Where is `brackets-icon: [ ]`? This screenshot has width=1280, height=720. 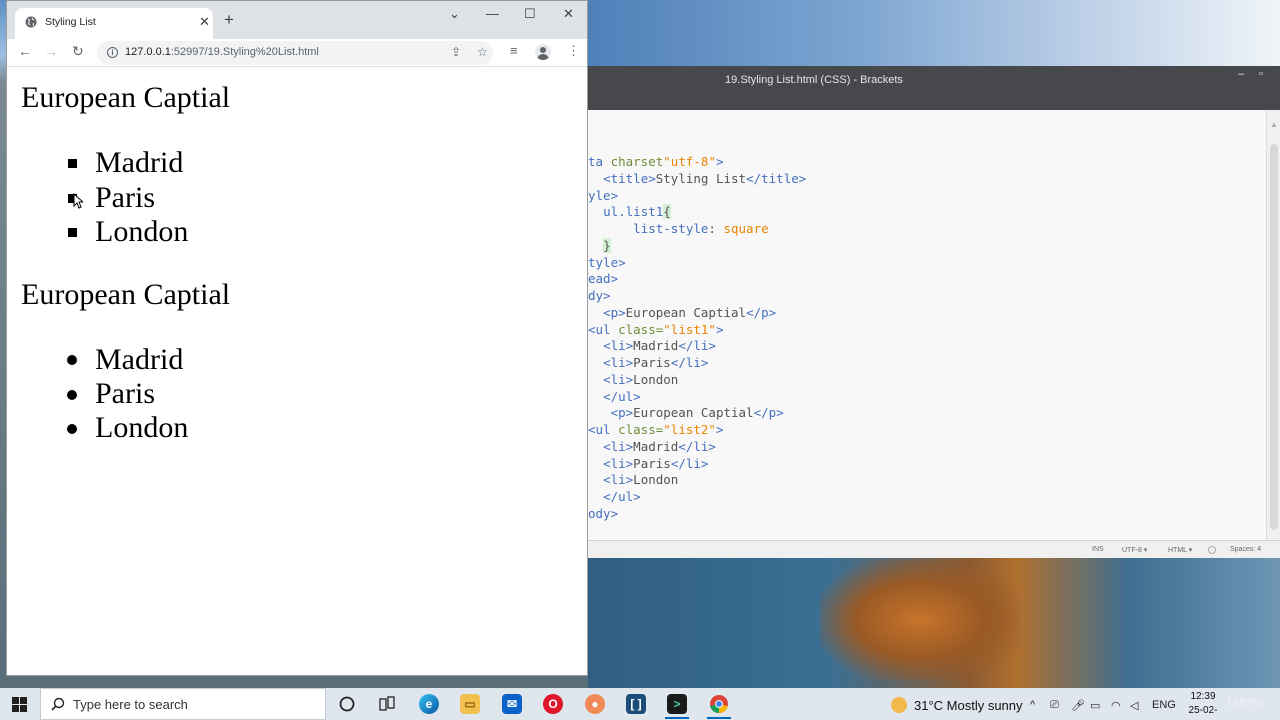 brackets-icon: [ ] is located at coordinates (636, 704).